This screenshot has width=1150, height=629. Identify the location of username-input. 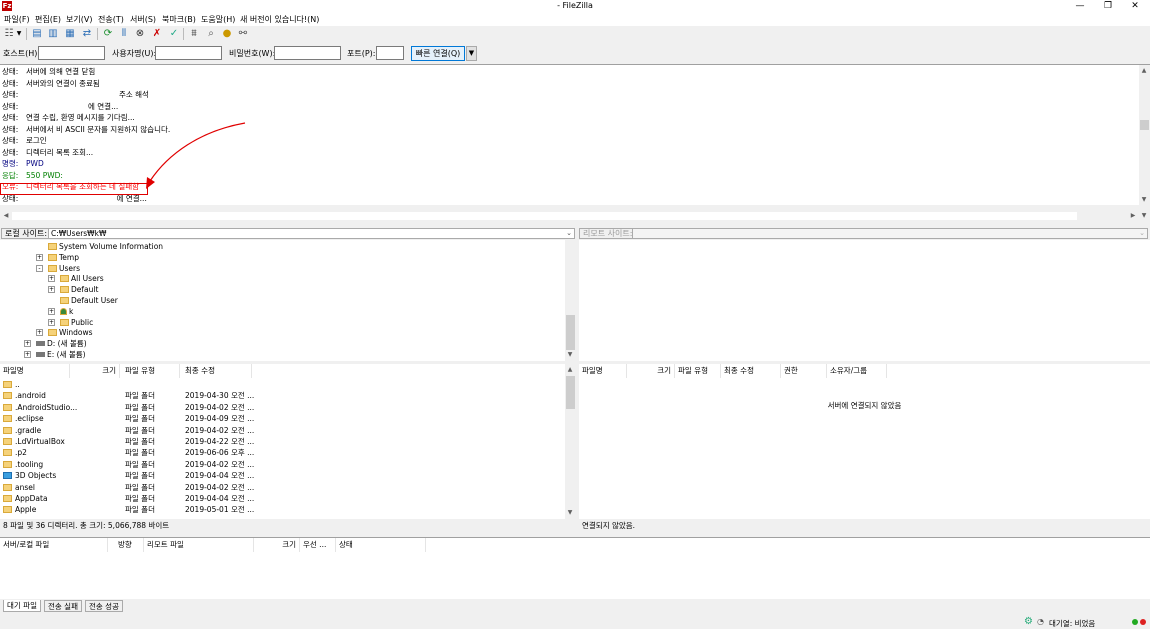
(188, 53).